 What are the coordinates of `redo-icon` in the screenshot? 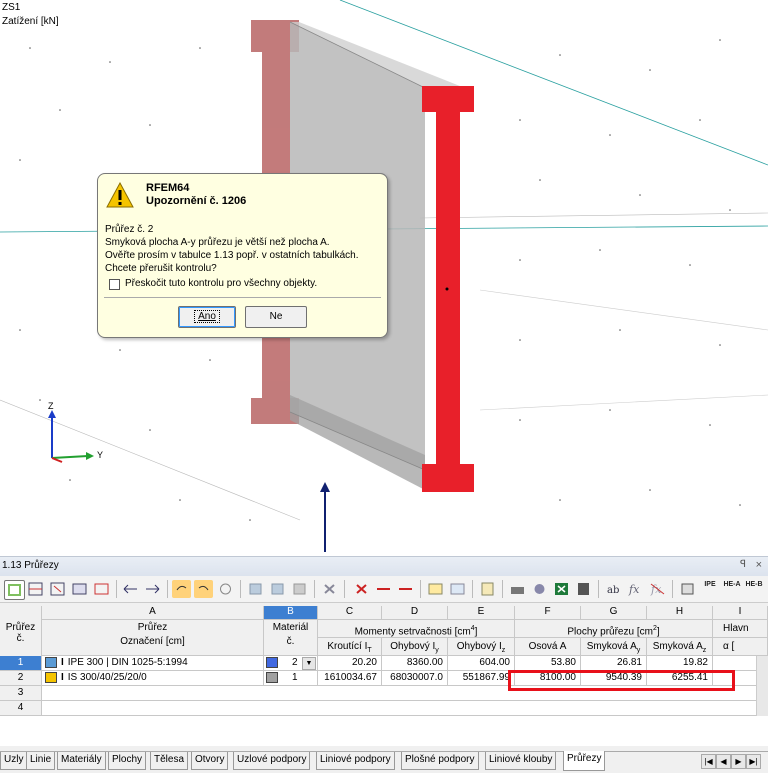 It's located at (203, 589).